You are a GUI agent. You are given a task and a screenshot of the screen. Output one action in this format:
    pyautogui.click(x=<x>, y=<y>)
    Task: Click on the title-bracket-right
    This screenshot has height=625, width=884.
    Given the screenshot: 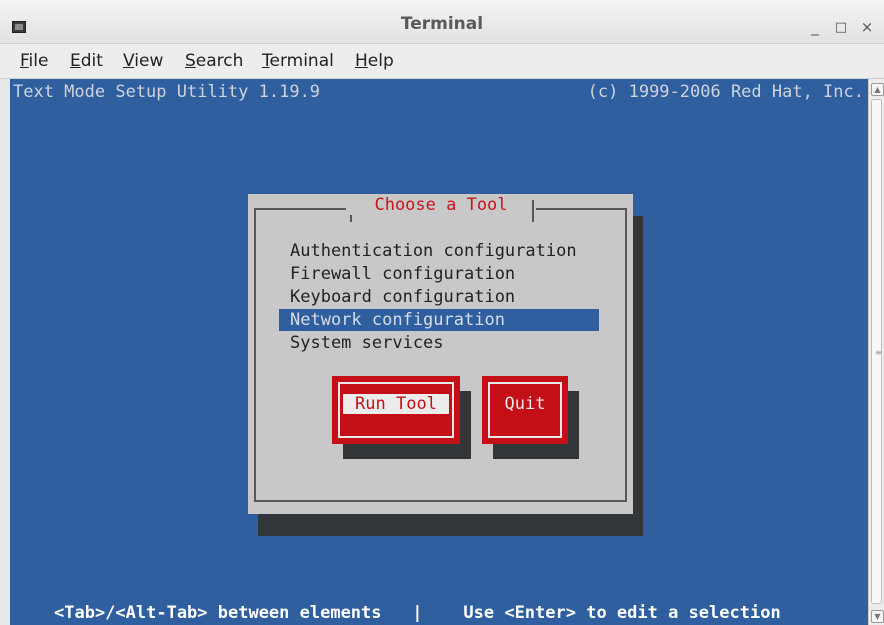 What is the action you would take?
    pyautogui.click(x=533, y=211)
    